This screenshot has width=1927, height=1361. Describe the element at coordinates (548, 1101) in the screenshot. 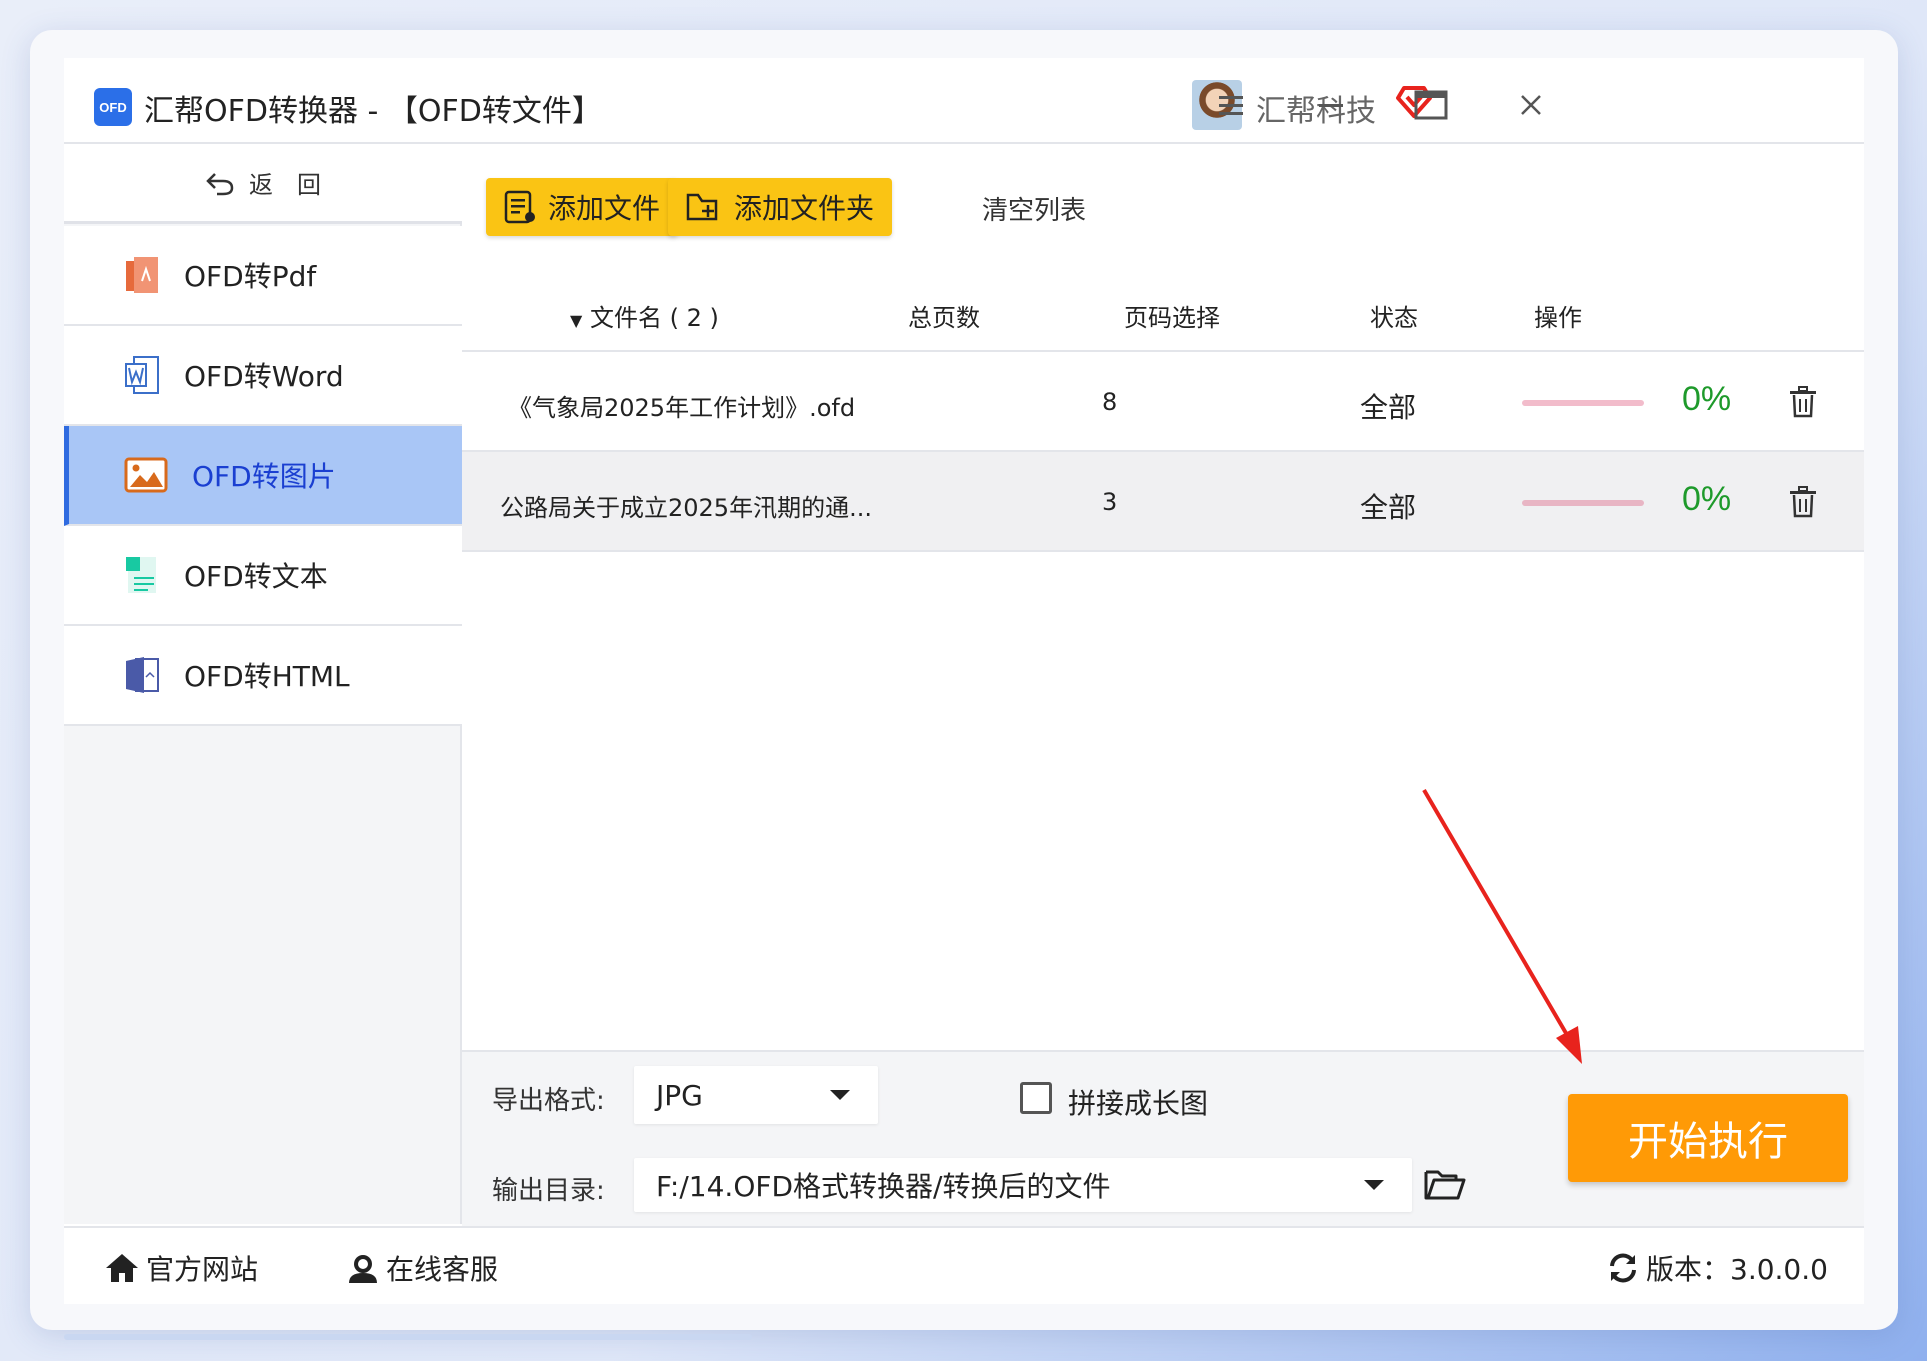

I see `format-label: 导出格式:` at that location.